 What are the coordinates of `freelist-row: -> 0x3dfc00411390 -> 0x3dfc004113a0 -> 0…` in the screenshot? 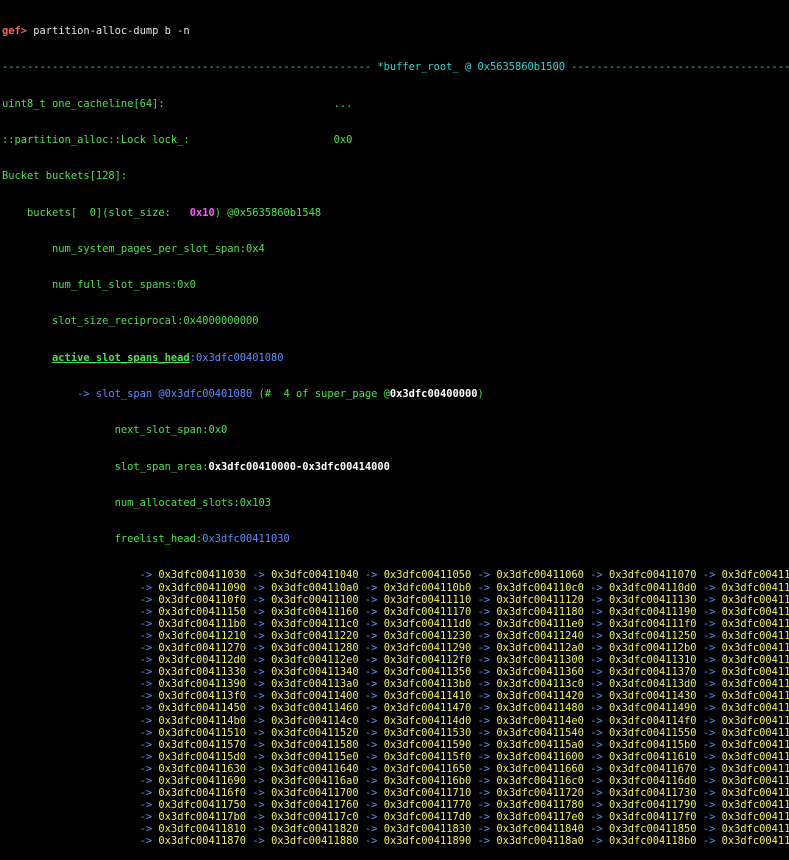 It's located at (395, 684).